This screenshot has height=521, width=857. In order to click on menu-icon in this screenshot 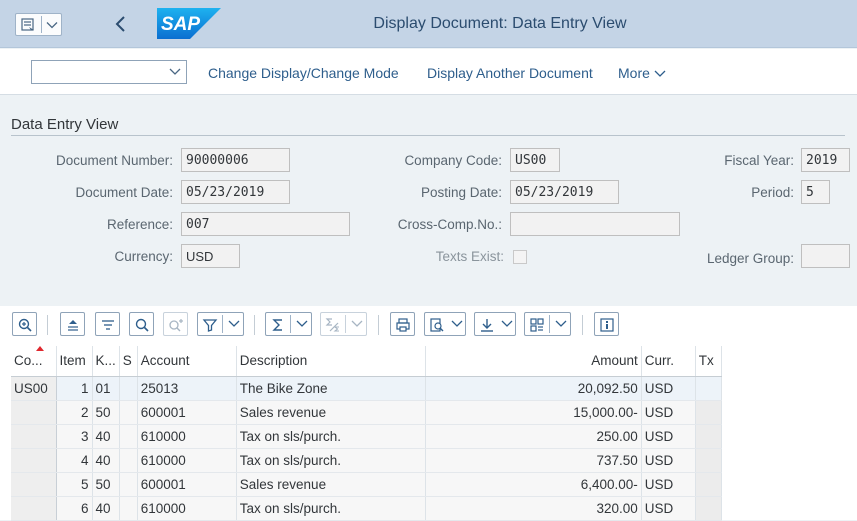, I will do `click(27, 24)`.